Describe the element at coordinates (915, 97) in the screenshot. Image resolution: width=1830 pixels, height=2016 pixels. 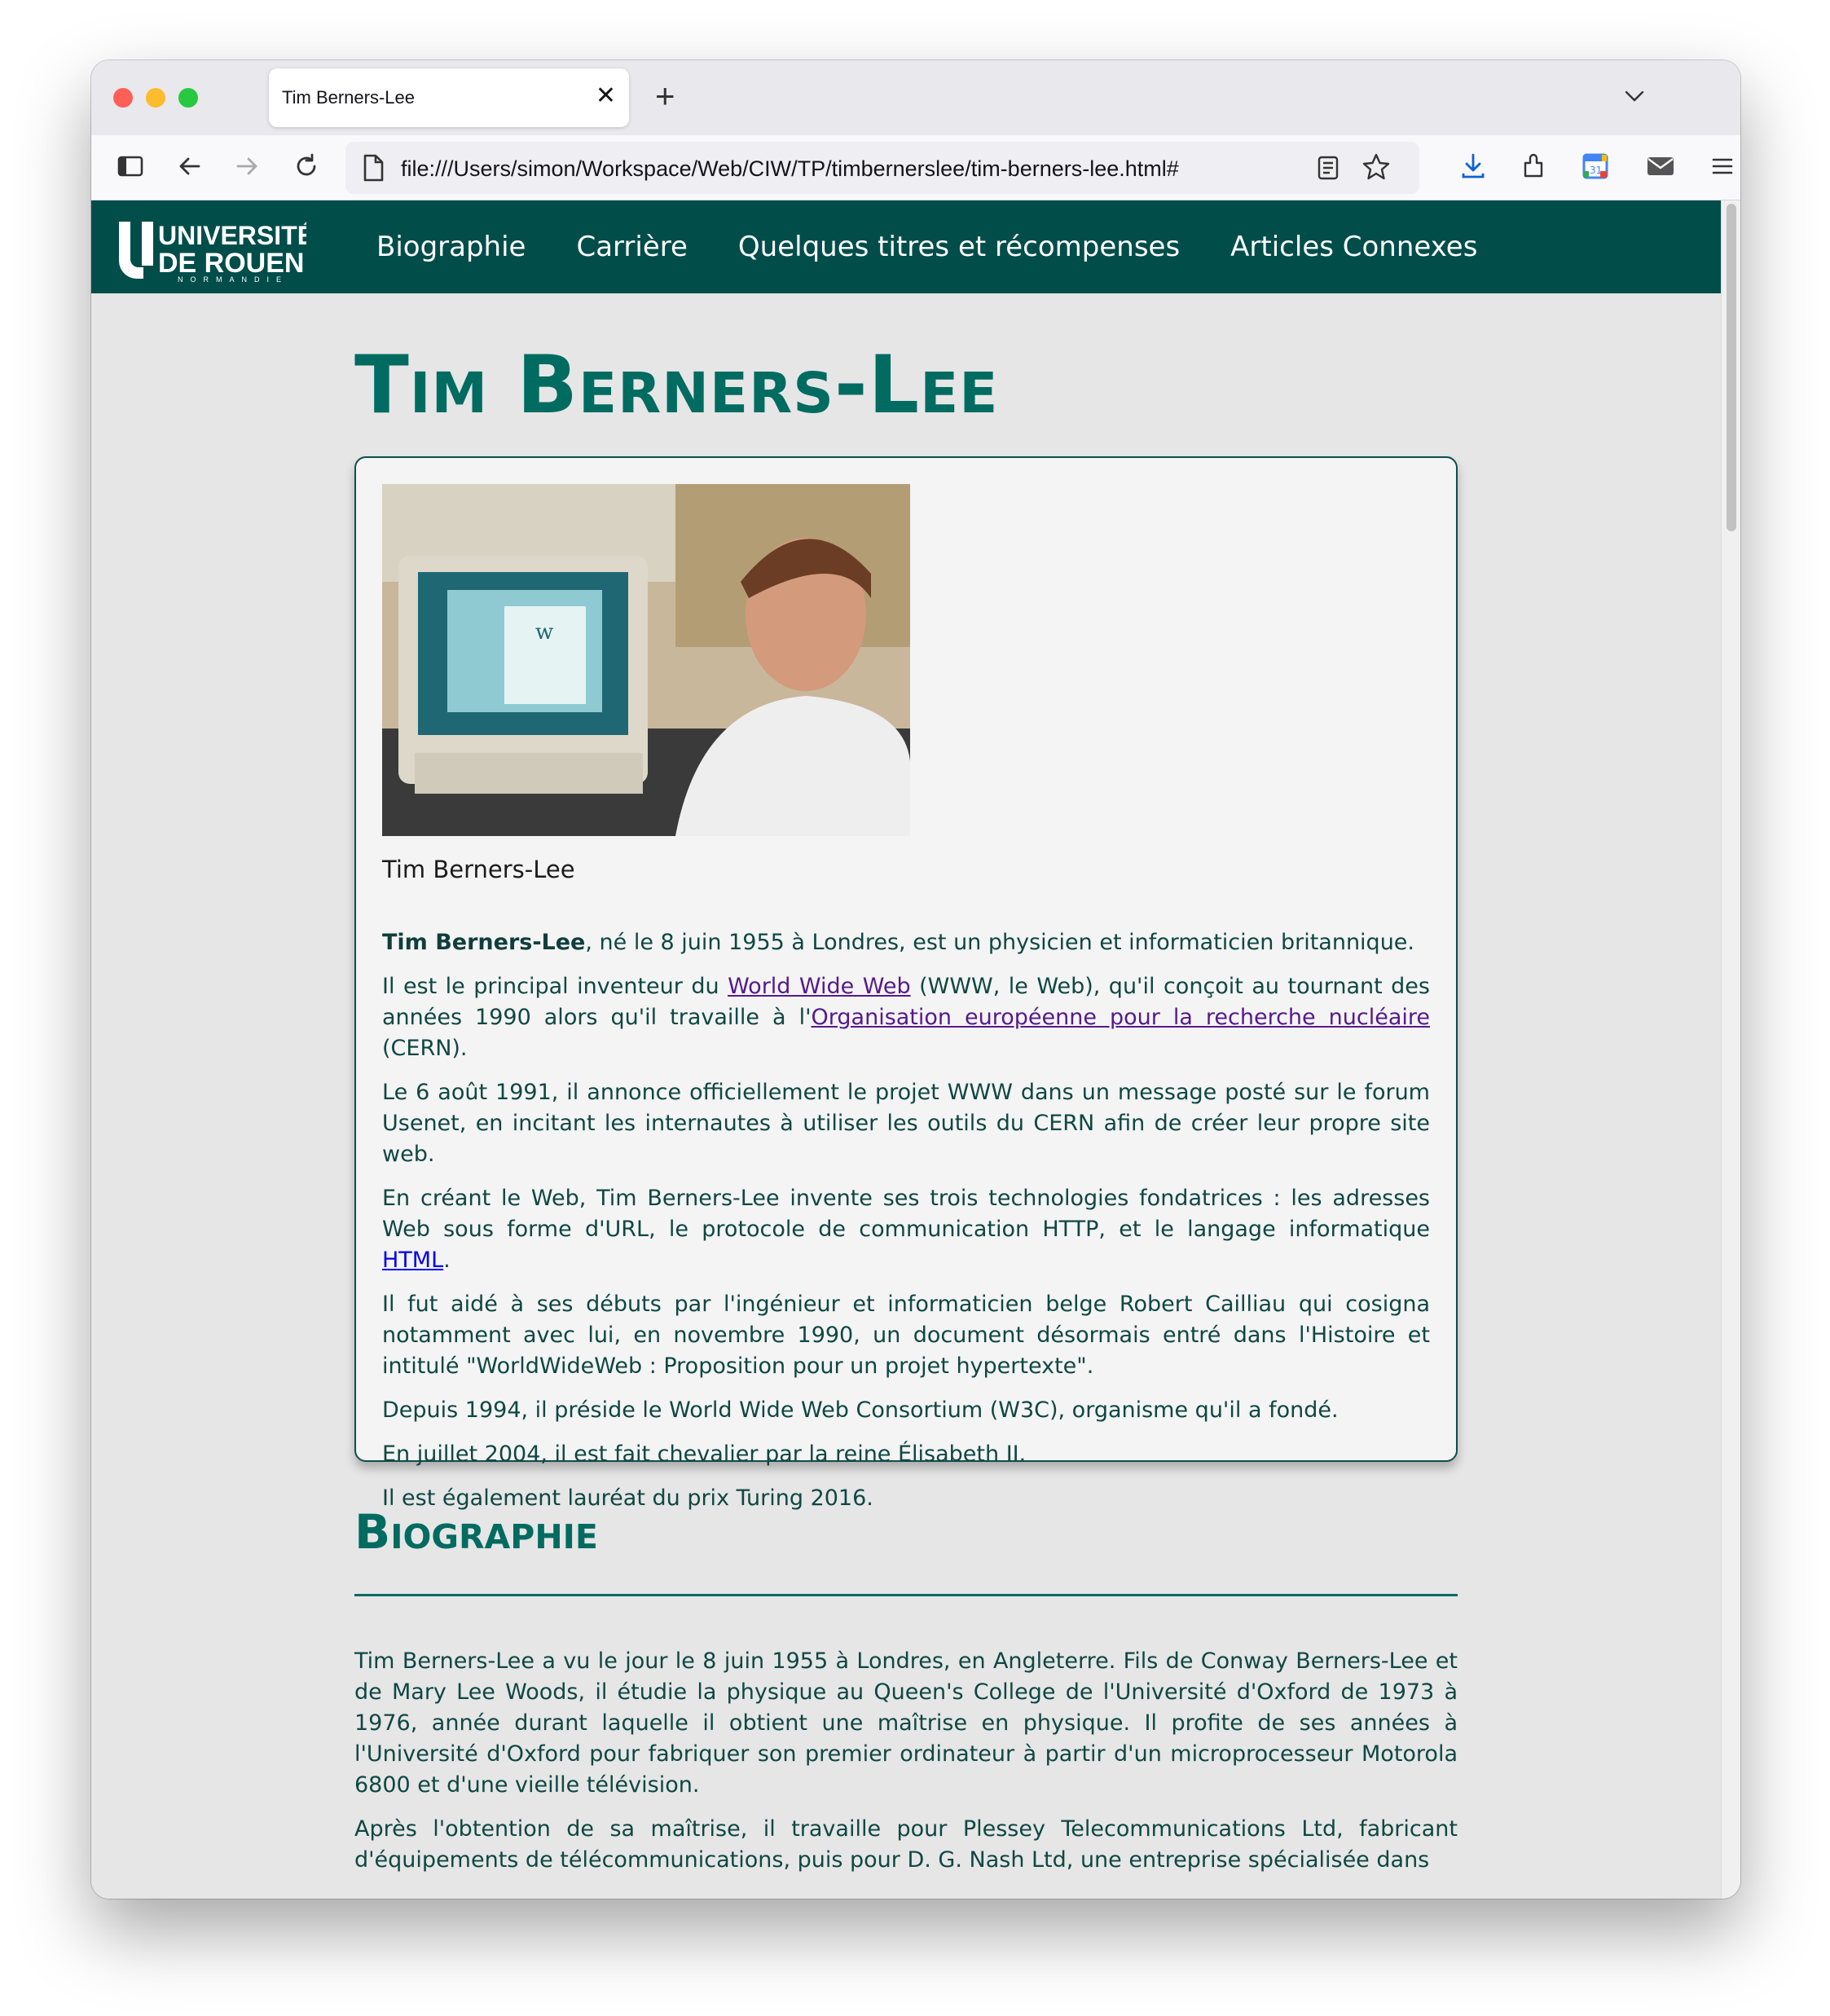
I see `tab-strip: Tim Berners-Lee ✕ +` at that location.